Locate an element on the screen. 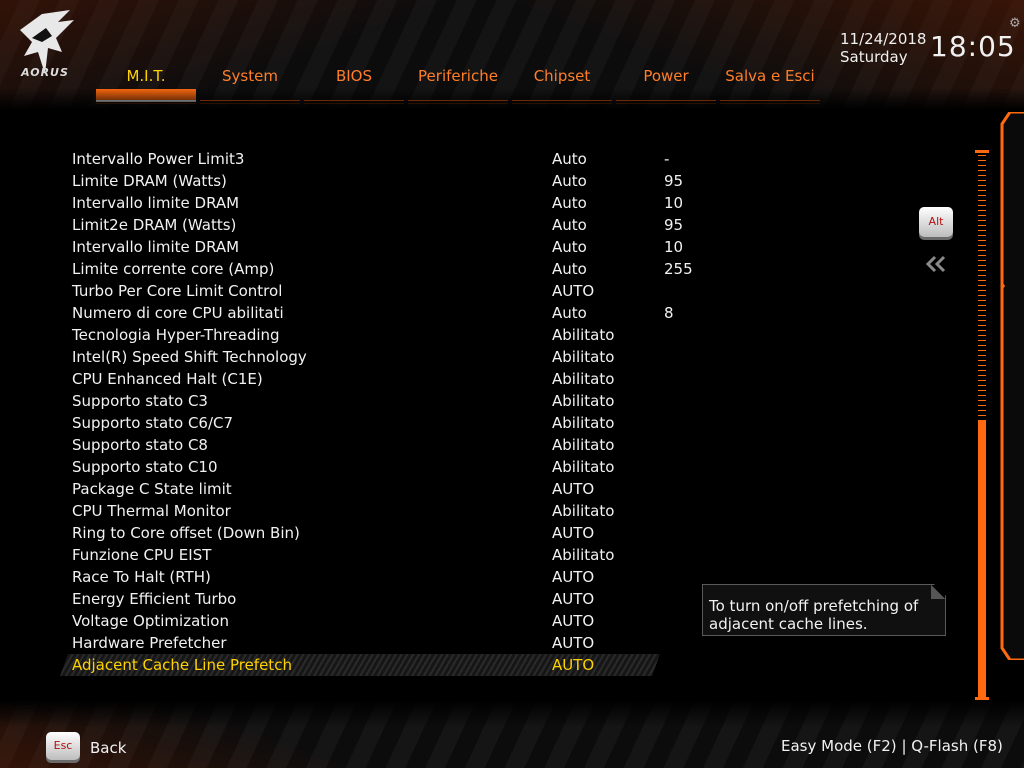  scrollbar is located at coordinates (982, 425).